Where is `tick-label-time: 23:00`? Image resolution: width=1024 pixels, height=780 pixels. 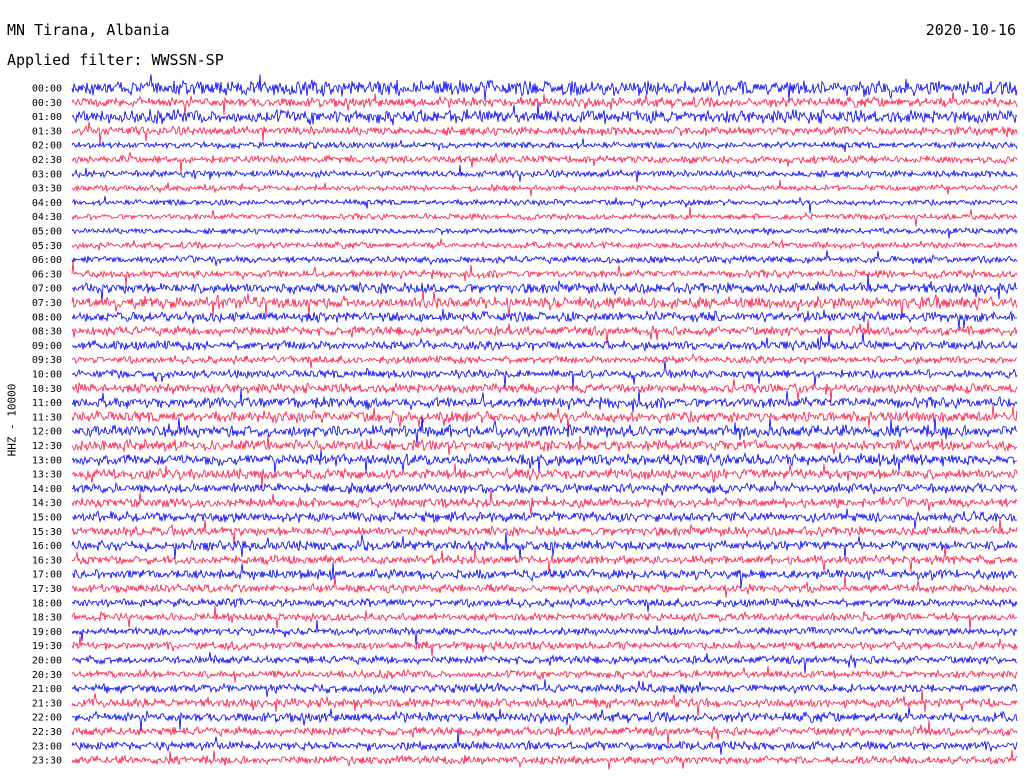
tick-label-time: 23:00 is located at coordinates (47, 746).